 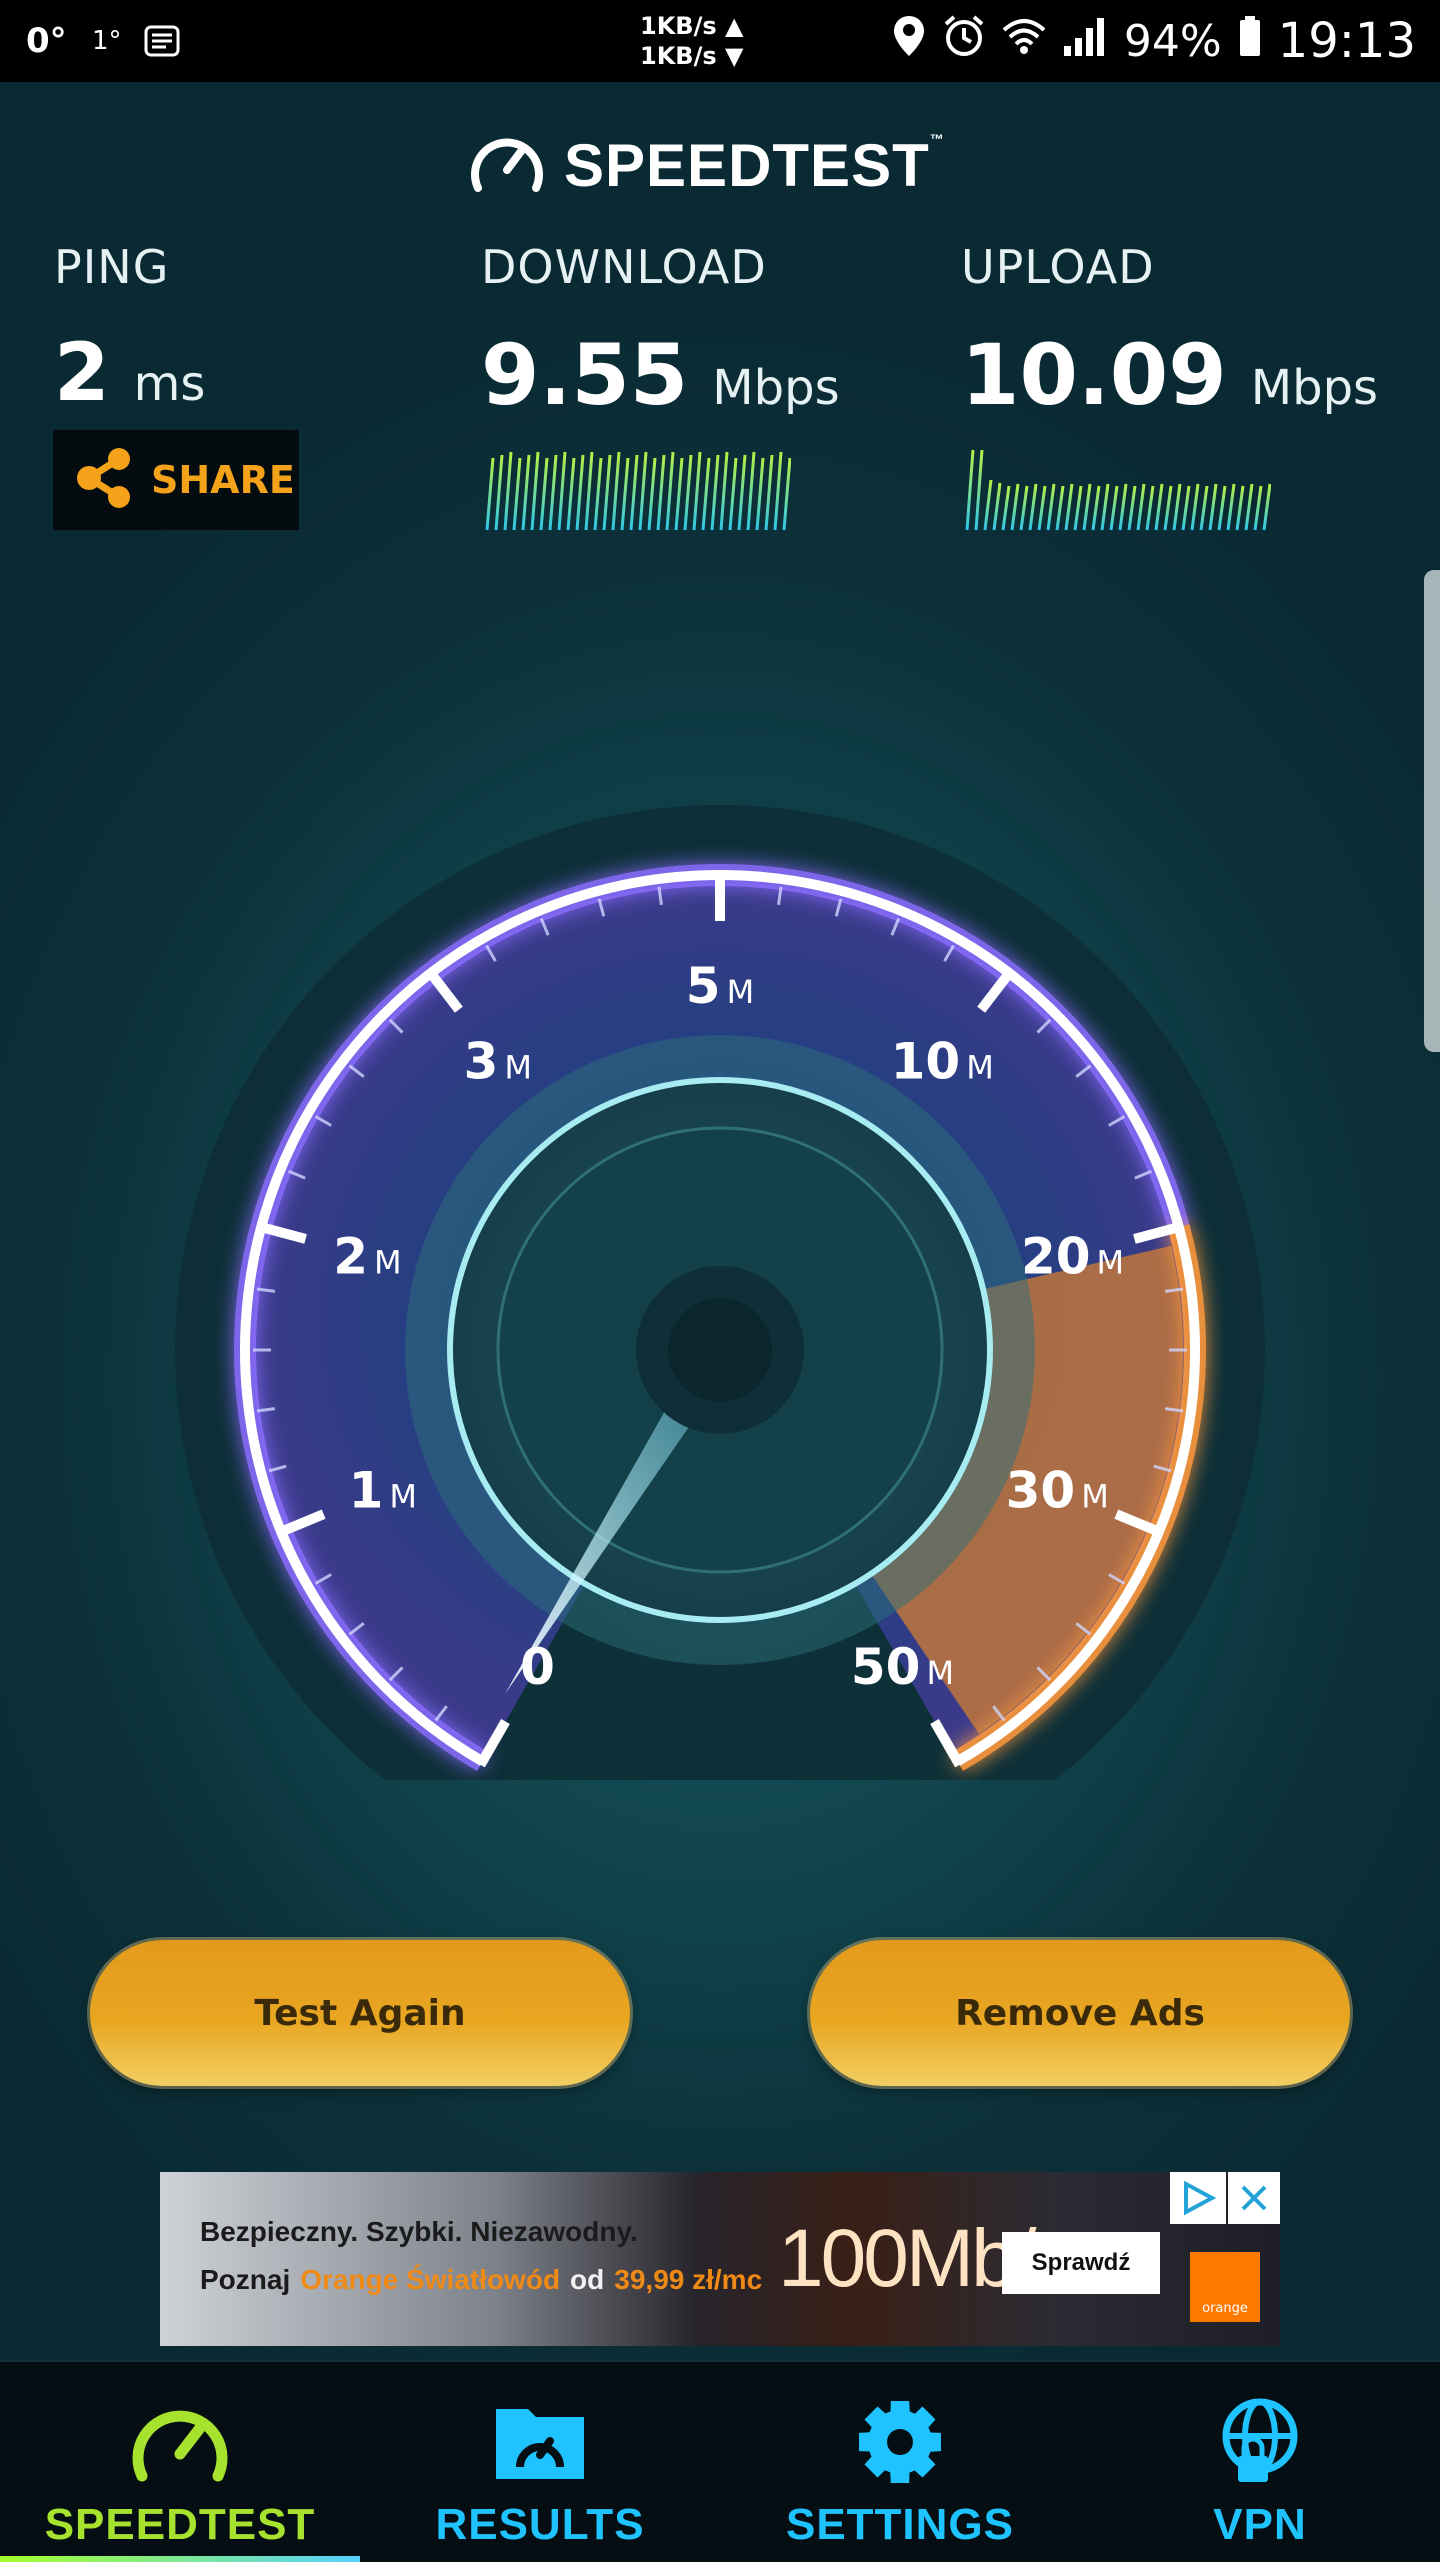 I want to click on ad-line-2-c: od, so click(x=587, y=2279).